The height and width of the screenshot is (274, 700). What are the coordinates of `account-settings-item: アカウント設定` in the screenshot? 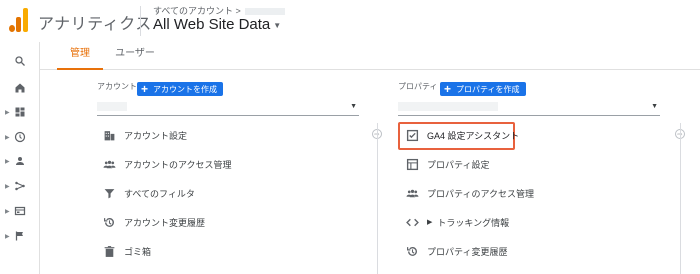 It's located at (144, 135).